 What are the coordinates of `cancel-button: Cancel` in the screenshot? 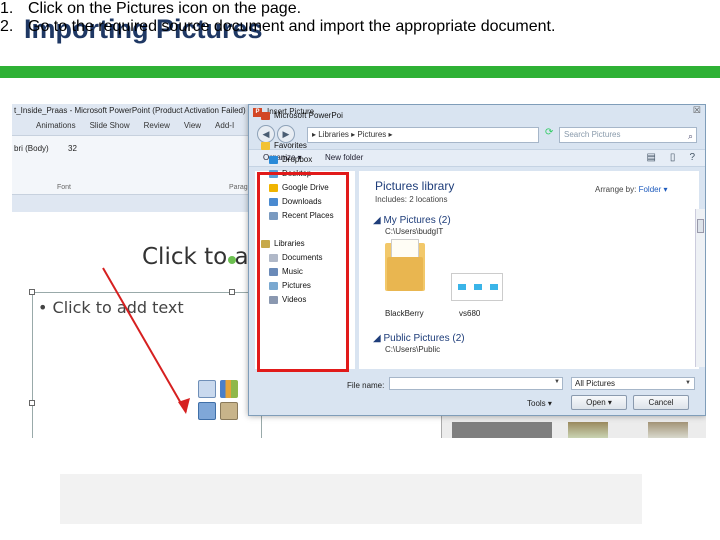 It's located at (661, 402).